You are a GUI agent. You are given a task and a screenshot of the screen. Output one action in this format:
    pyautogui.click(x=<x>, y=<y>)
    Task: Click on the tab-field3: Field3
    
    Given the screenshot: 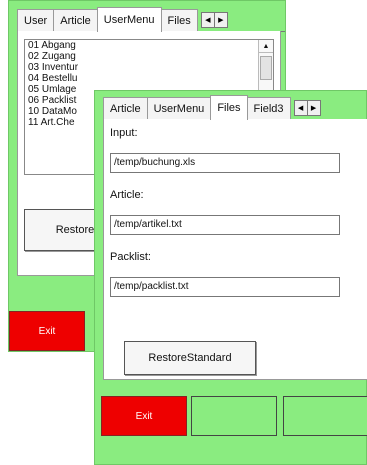 What is the action you would take?
    pyautogui.click(x=268, y=108)
    